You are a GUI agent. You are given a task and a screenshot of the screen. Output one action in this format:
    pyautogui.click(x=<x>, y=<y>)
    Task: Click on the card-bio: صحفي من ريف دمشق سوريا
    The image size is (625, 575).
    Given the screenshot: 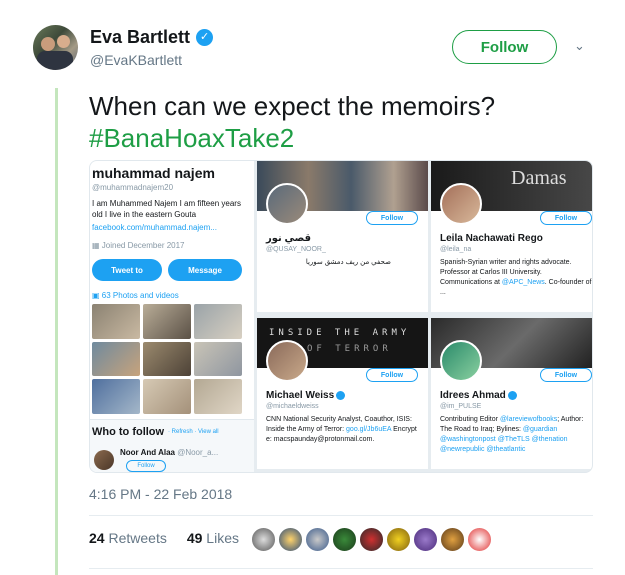 What is the action you would take?
    pyautogui.click(x=348, y=262)
    